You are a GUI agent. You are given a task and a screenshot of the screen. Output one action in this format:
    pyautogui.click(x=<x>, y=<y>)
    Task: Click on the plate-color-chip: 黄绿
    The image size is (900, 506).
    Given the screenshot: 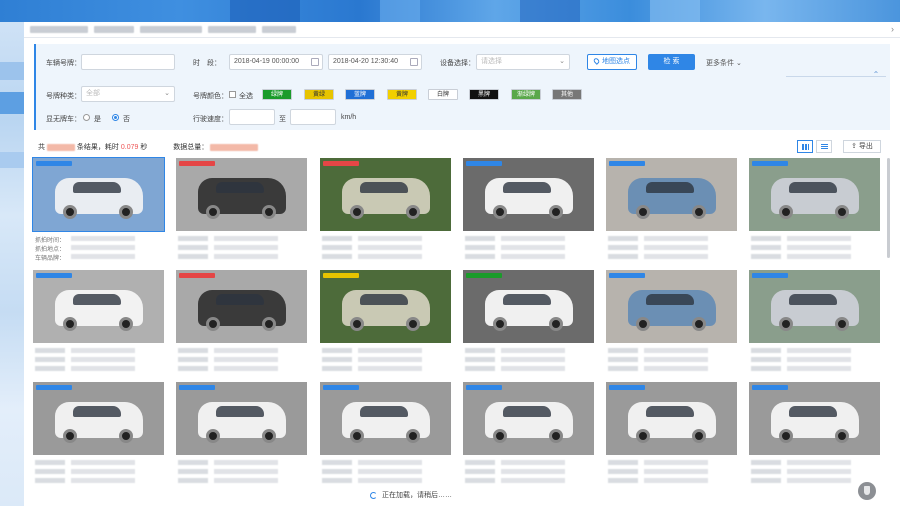 What is the action you would take?
    pyautogui.click(x=319, y=94)
    